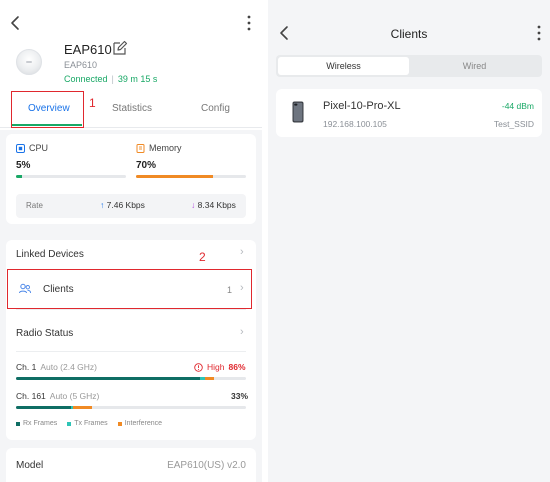 Image resolution: width=550 pixels, height=482 pixels. What do you see at coordinates (34, 205) in the screenshot?
I see `rate-label: Rate` at bounding box center [34, 205].